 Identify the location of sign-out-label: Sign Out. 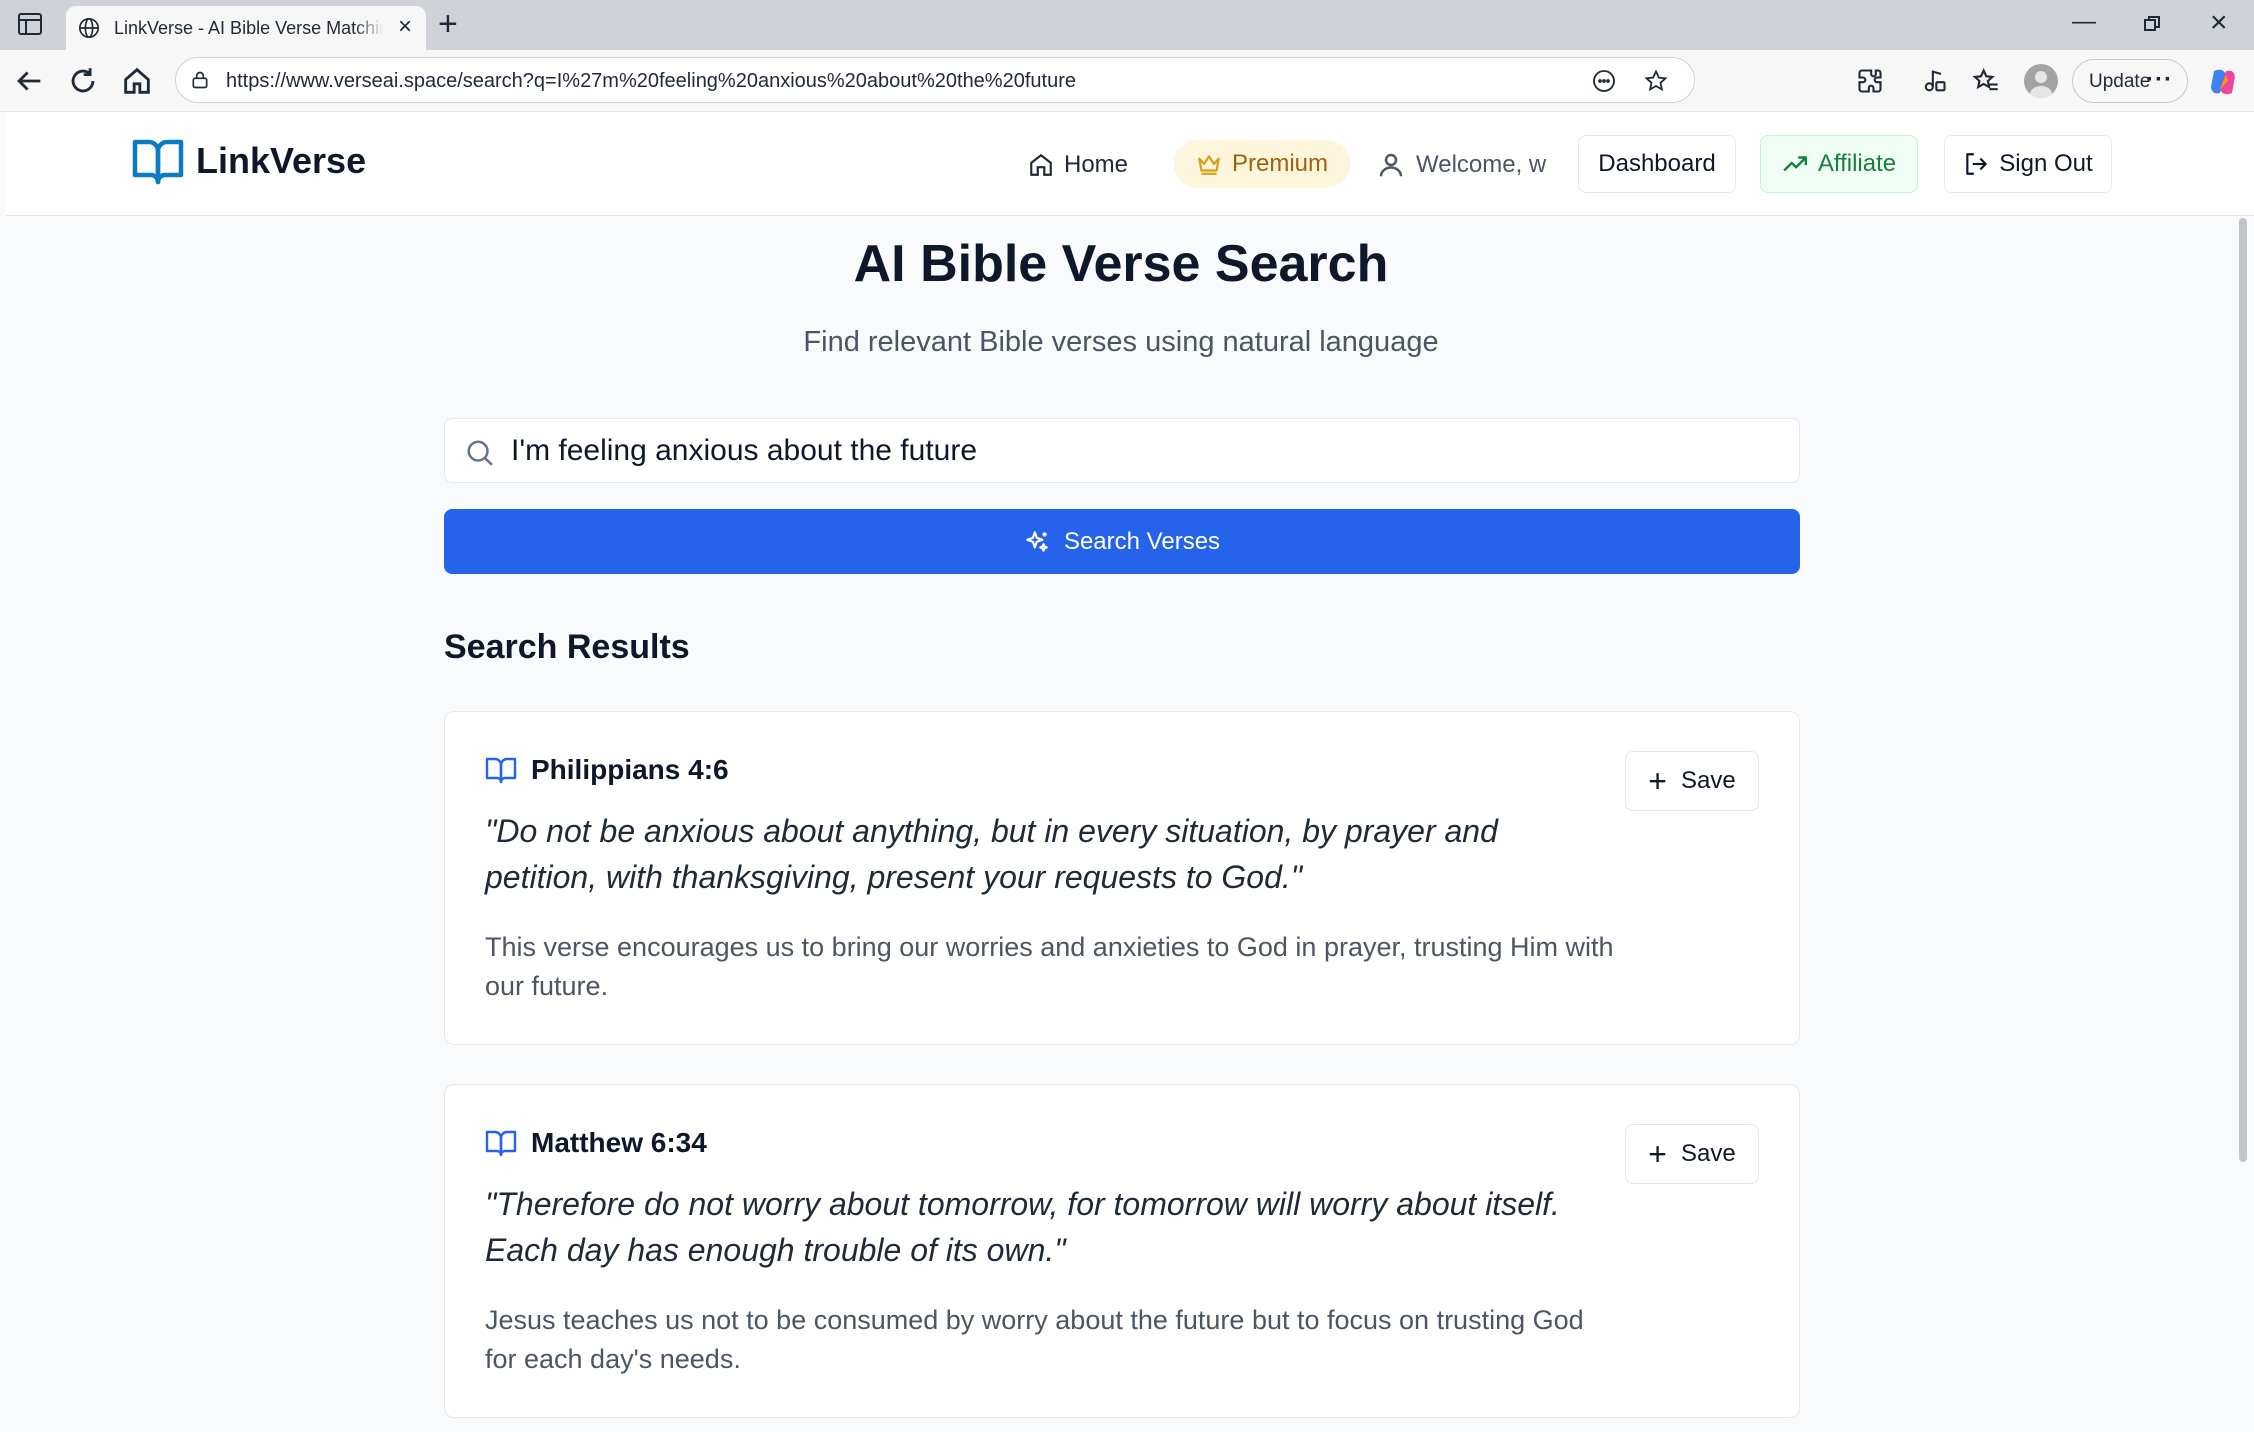
(2046, 163).